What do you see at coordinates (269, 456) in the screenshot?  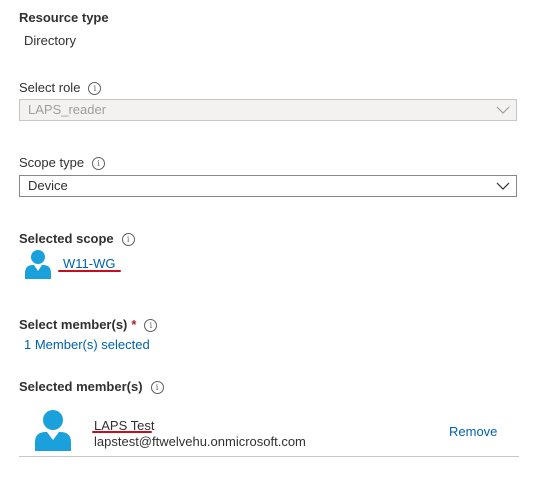 I see `member-list-divider` at bounding box center [269, 456].